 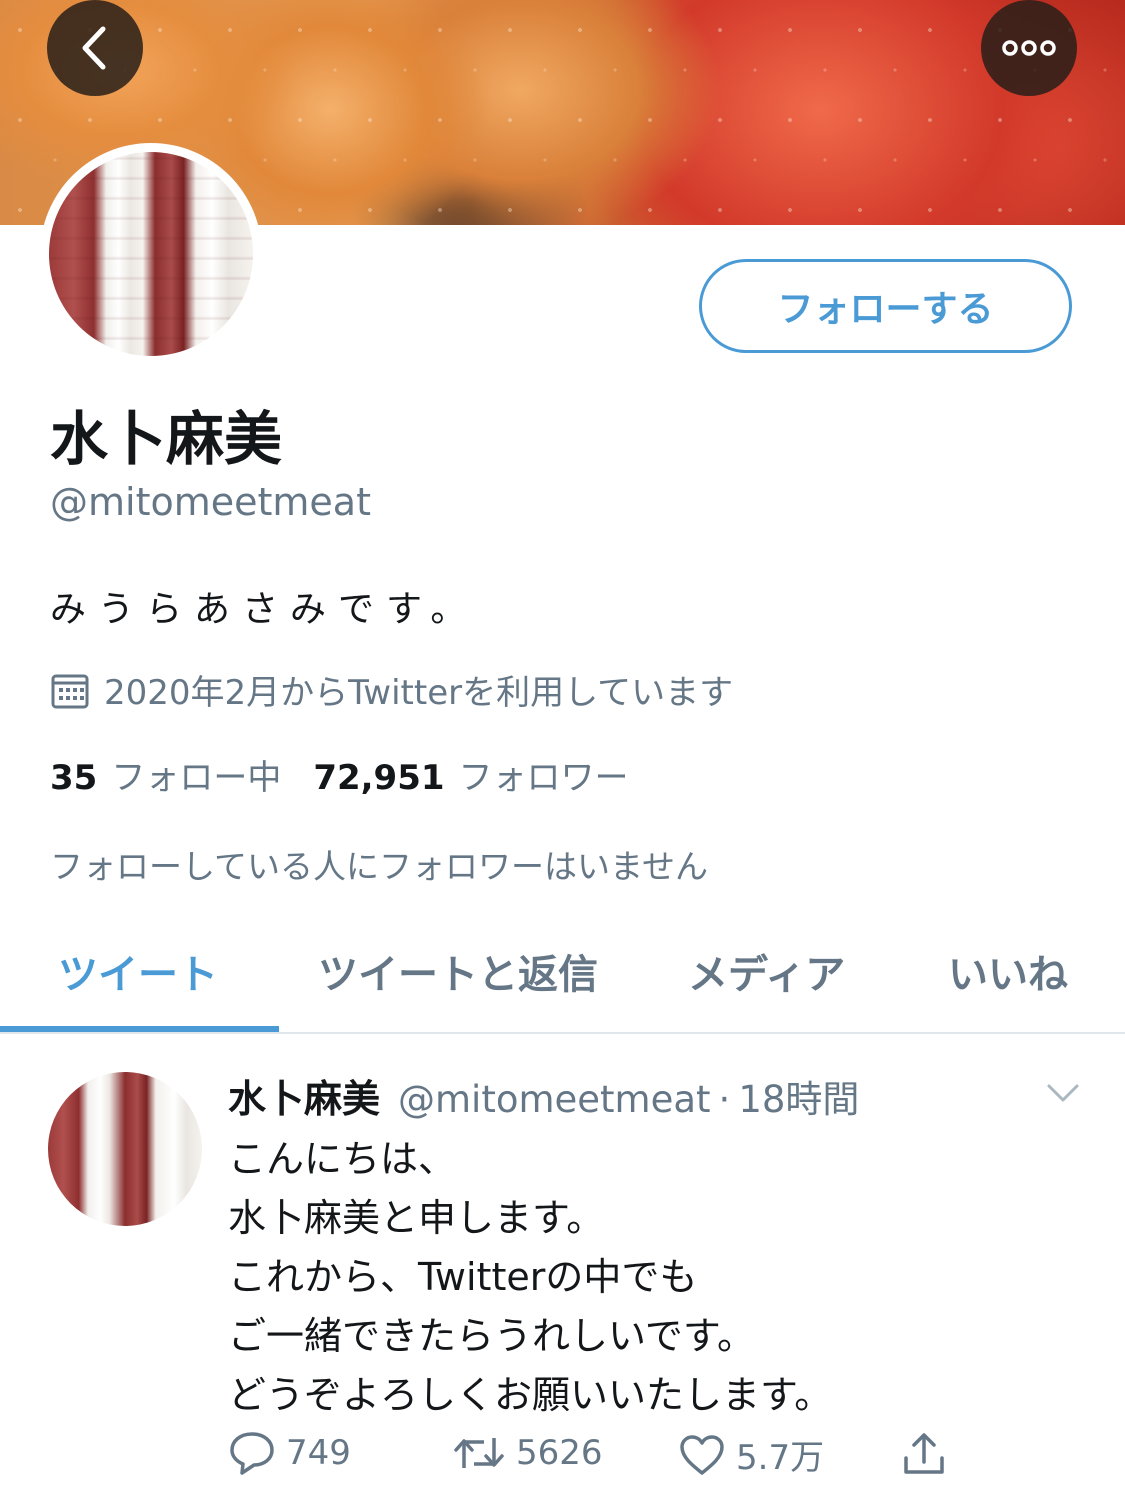 What do you see at coordinates (554, 1099) in the screenshot?
I see `tweet-author-handle: @mitomeetmeat` at bounding box center [554, 1099].